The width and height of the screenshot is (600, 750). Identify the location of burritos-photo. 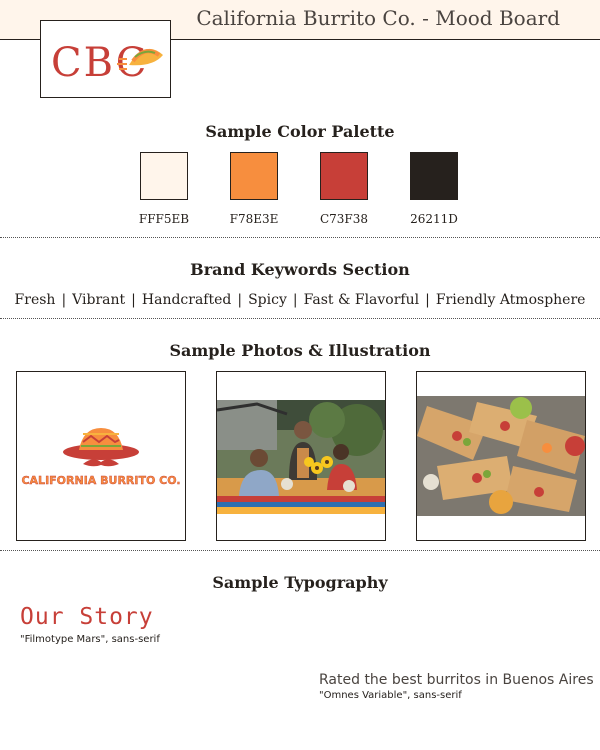
(501, 456).